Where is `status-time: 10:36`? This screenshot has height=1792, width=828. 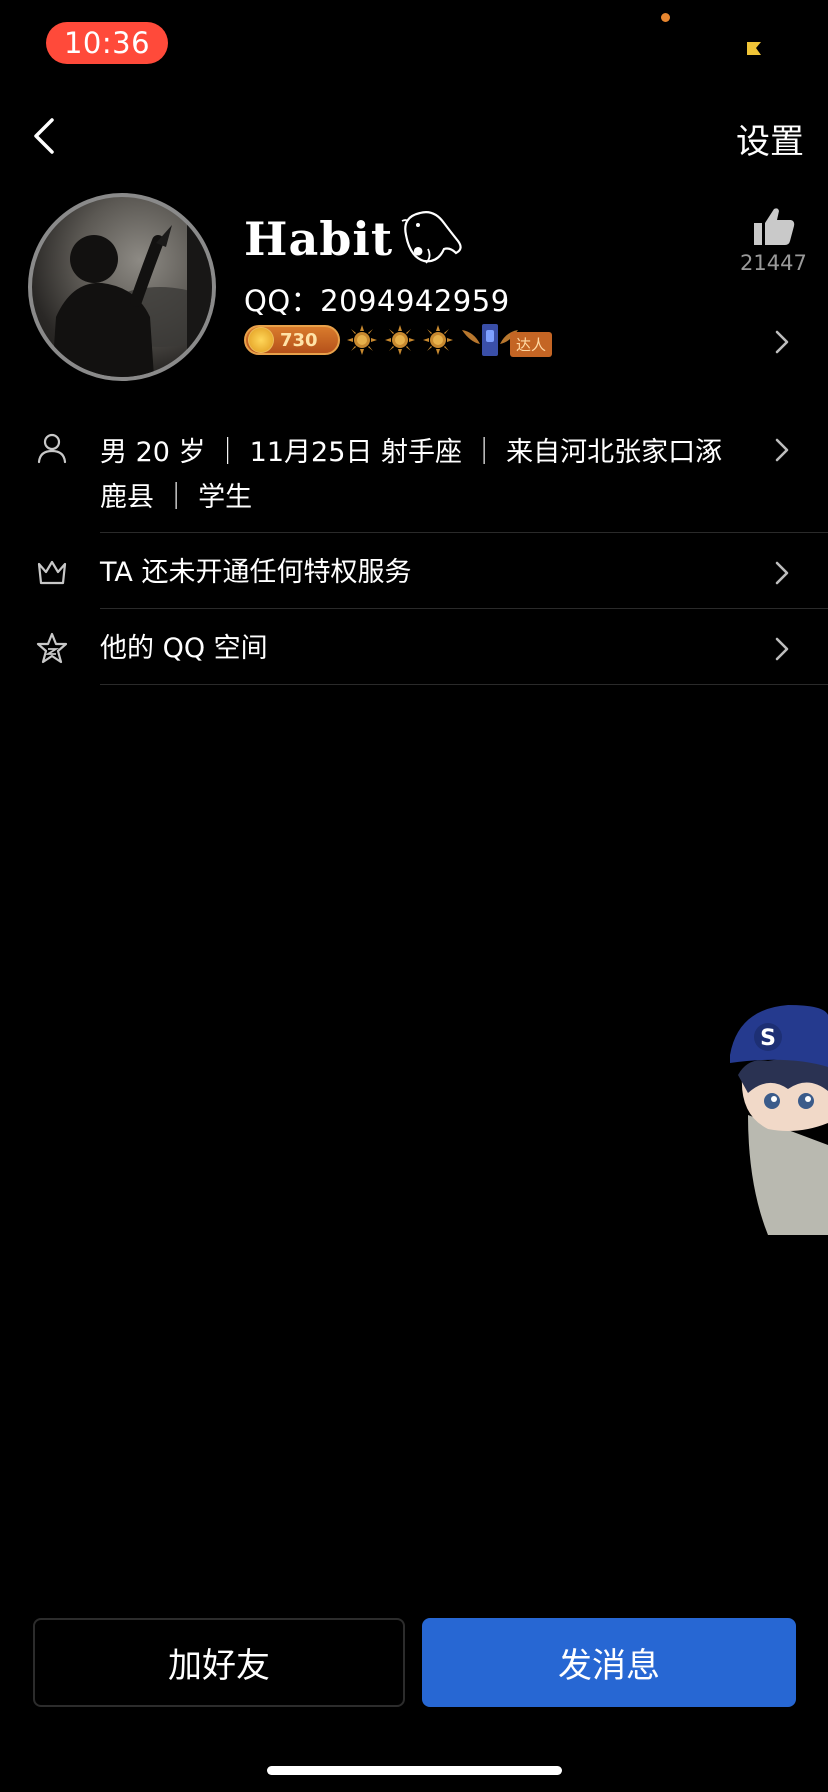
status-time: 10:36 is located at coordinates (107, 43).